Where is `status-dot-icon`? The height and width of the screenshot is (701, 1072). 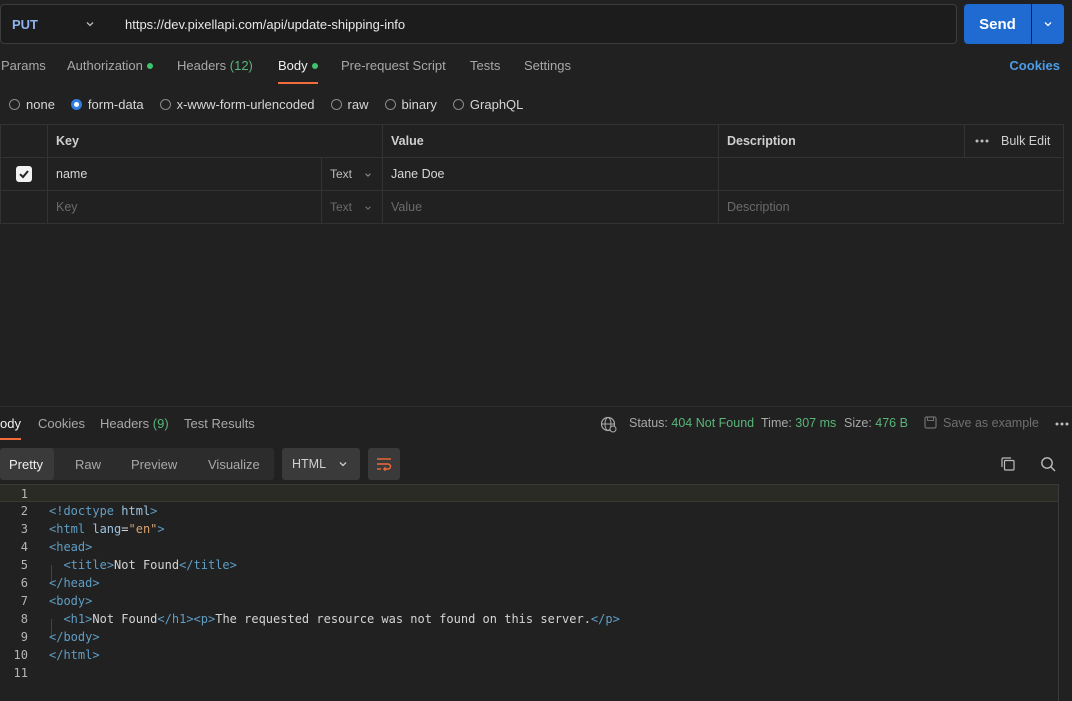
status-dot-icon is located at coordinates (149, 65).